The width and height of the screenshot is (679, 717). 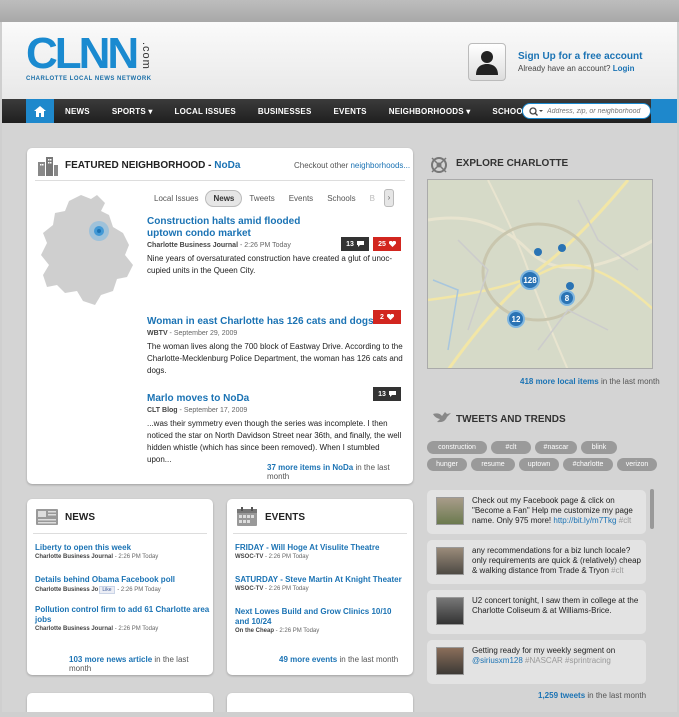 What do you see at coordinates (599, 447) in the screenshot?
I see `trend-tag: blink` at bounding box center [599, 447].